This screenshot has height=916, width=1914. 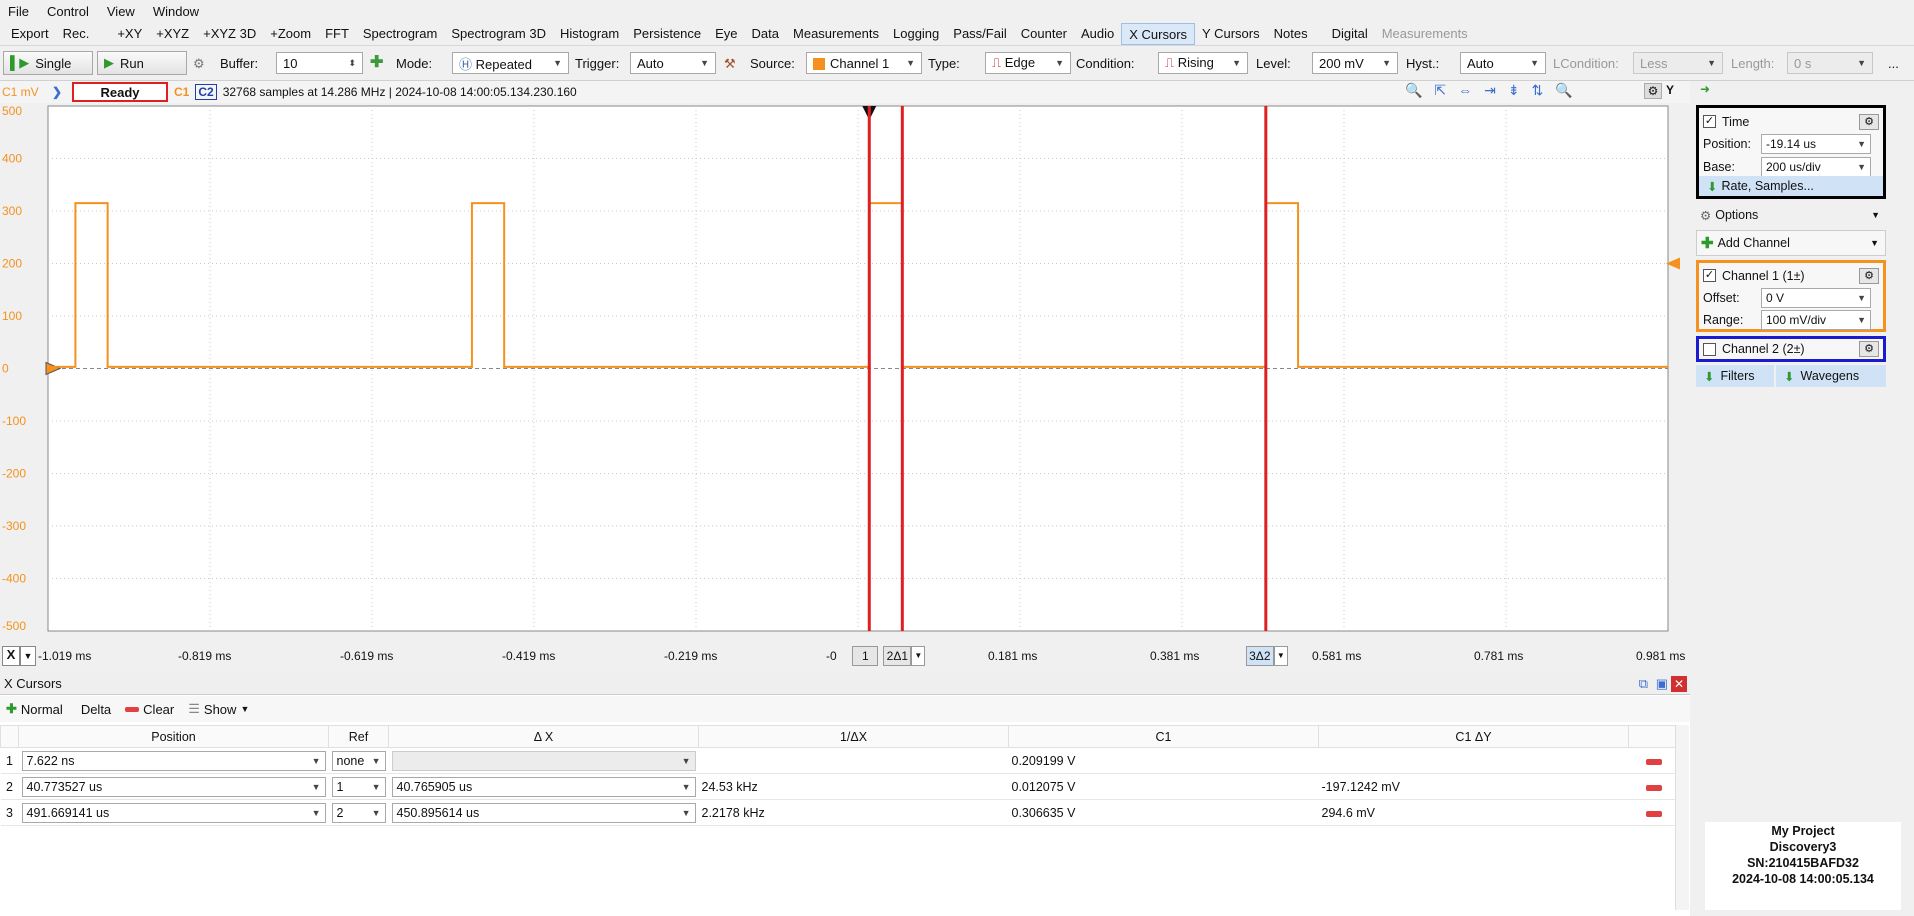 What do you see at coordinates (12, 316) in the screenshot?
I see `y-tick-label: 100` at bounding box center [12, 316].